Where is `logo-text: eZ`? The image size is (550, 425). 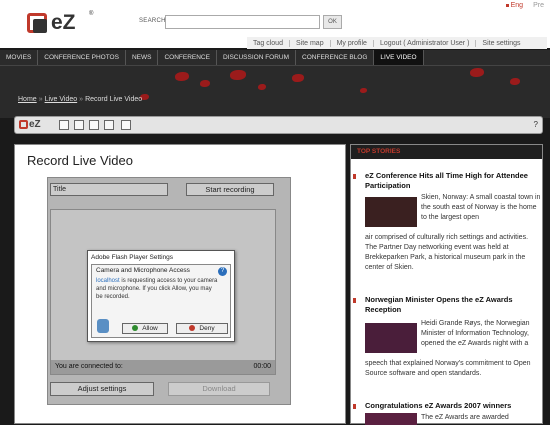 logo-text: eZ is located at coordinates (63, 22).